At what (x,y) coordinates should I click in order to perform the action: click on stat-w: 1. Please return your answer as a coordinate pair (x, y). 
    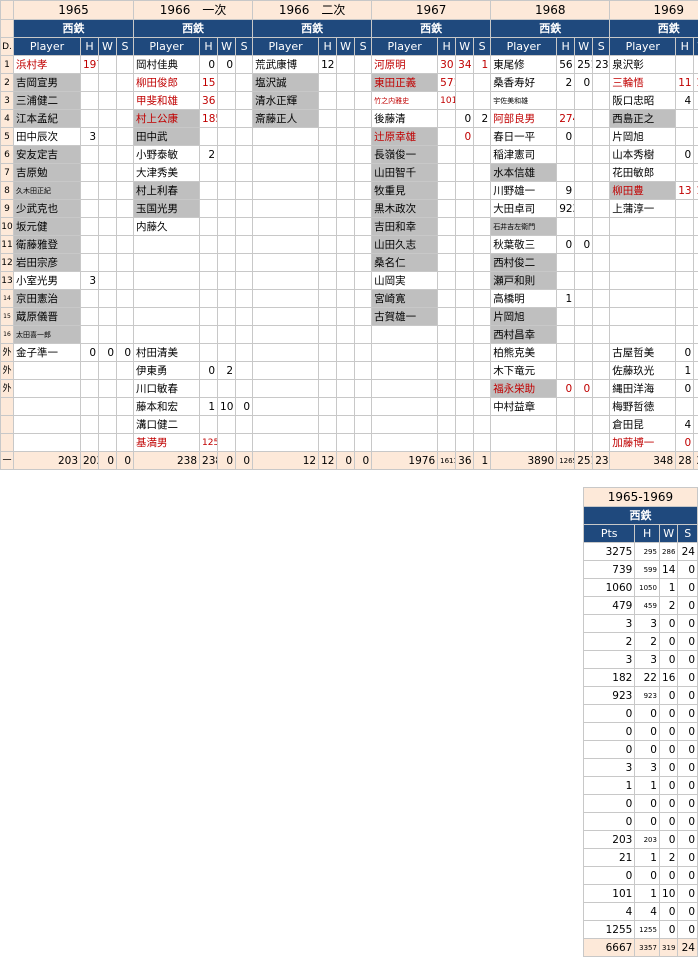
    Looking at the image, I should click on (695, 100).